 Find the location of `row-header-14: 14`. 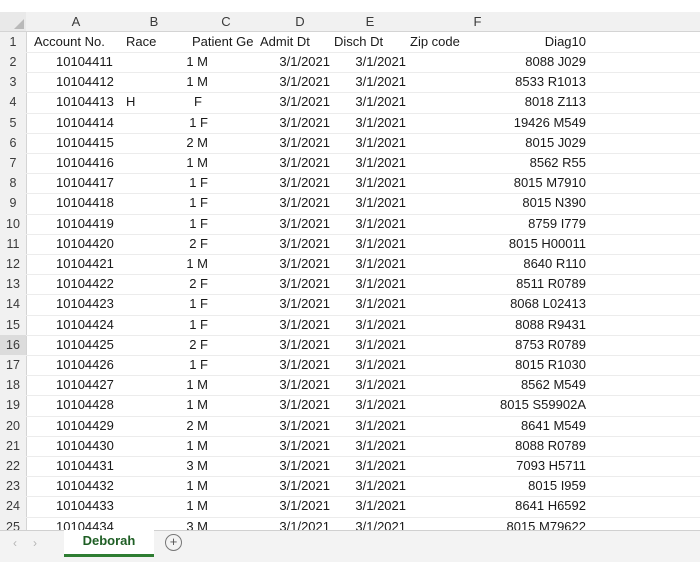

row-header-14: 14 is located at coordinates (13, 304).